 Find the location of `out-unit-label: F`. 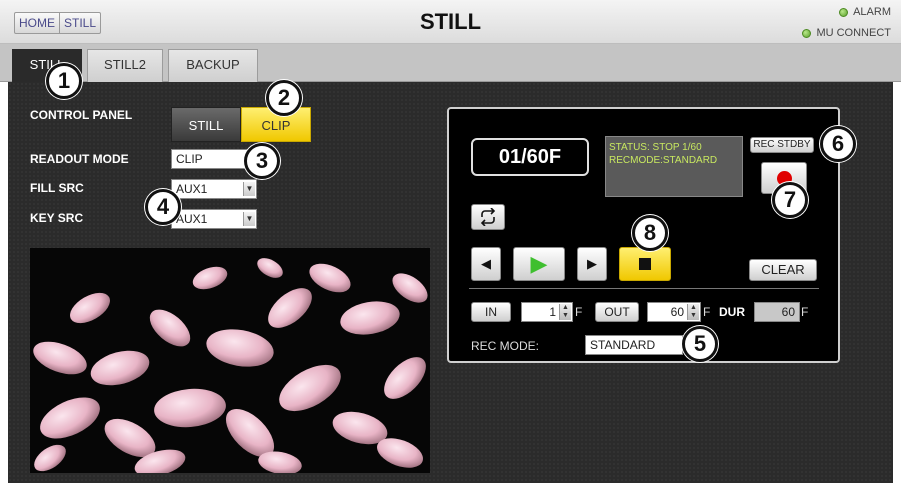

out-unit-label: F is located at coordinates (707, 312).